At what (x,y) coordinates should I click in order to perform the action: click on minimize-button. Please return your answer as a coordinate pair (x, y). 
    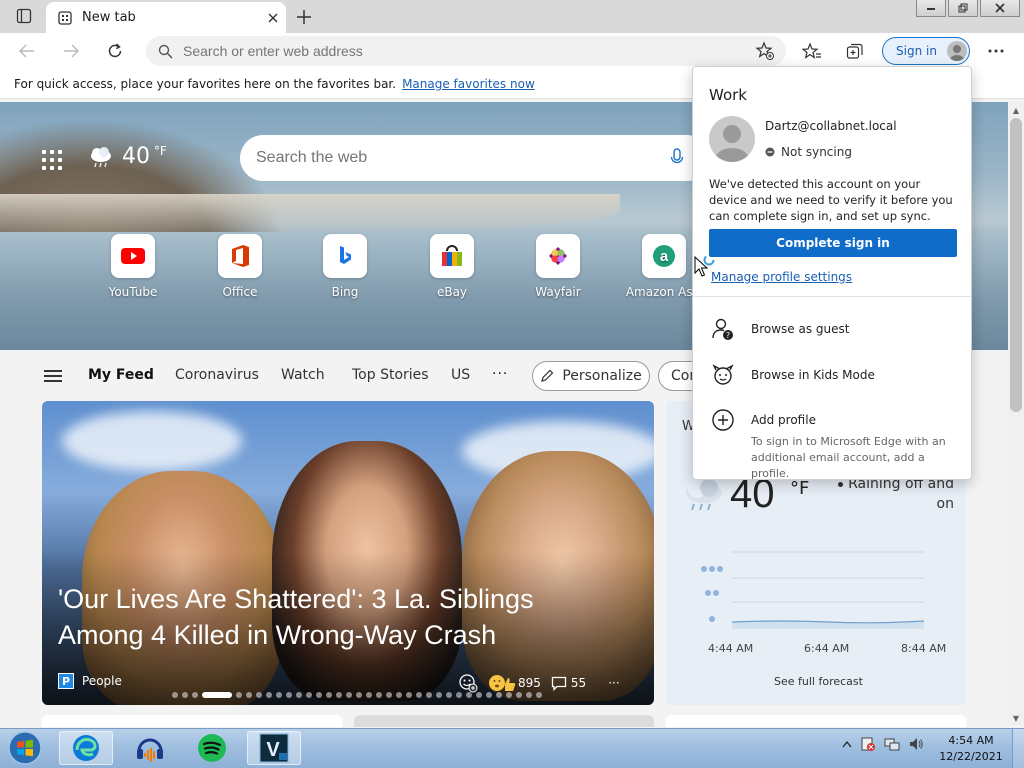
    Looking at the image, I should click on (931, 8).